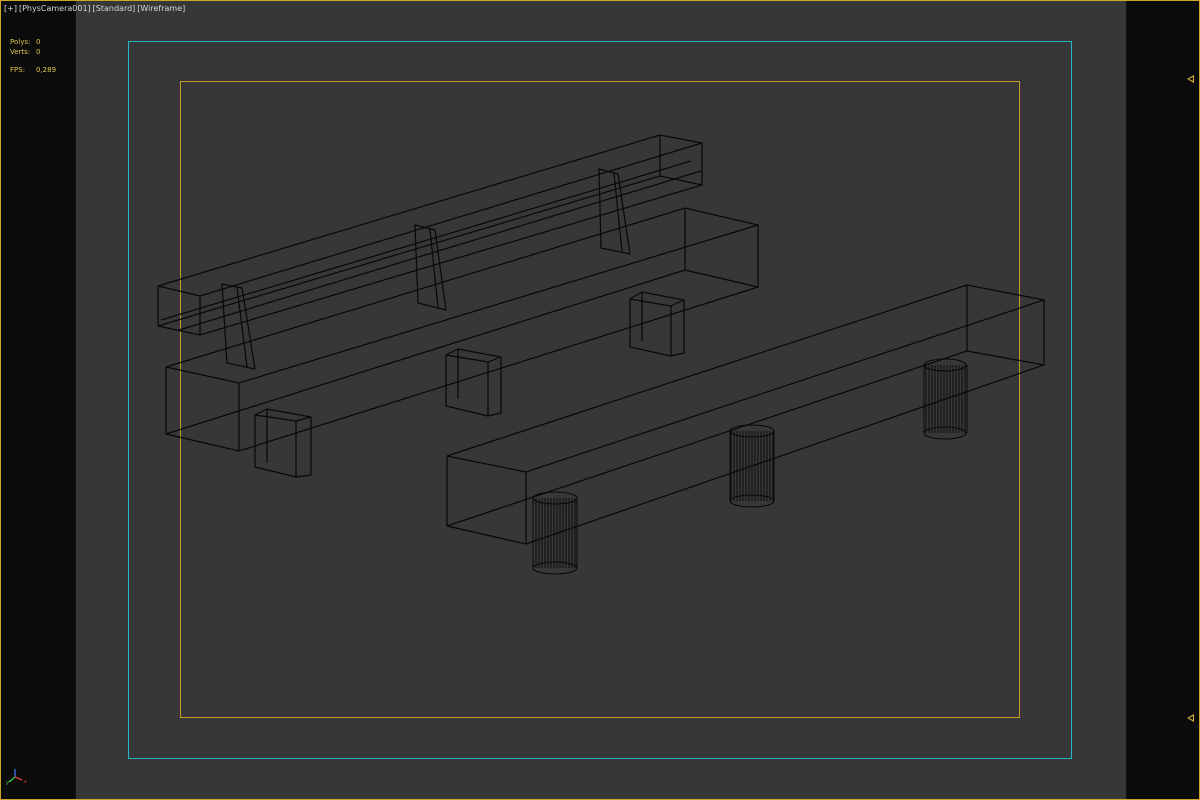 The height and width of the screenshot is (800, 1200). What do you see at coordinates (1162, 400) in the screenshot?
I see `right-letterbox` at bounding box center [1162, 400].